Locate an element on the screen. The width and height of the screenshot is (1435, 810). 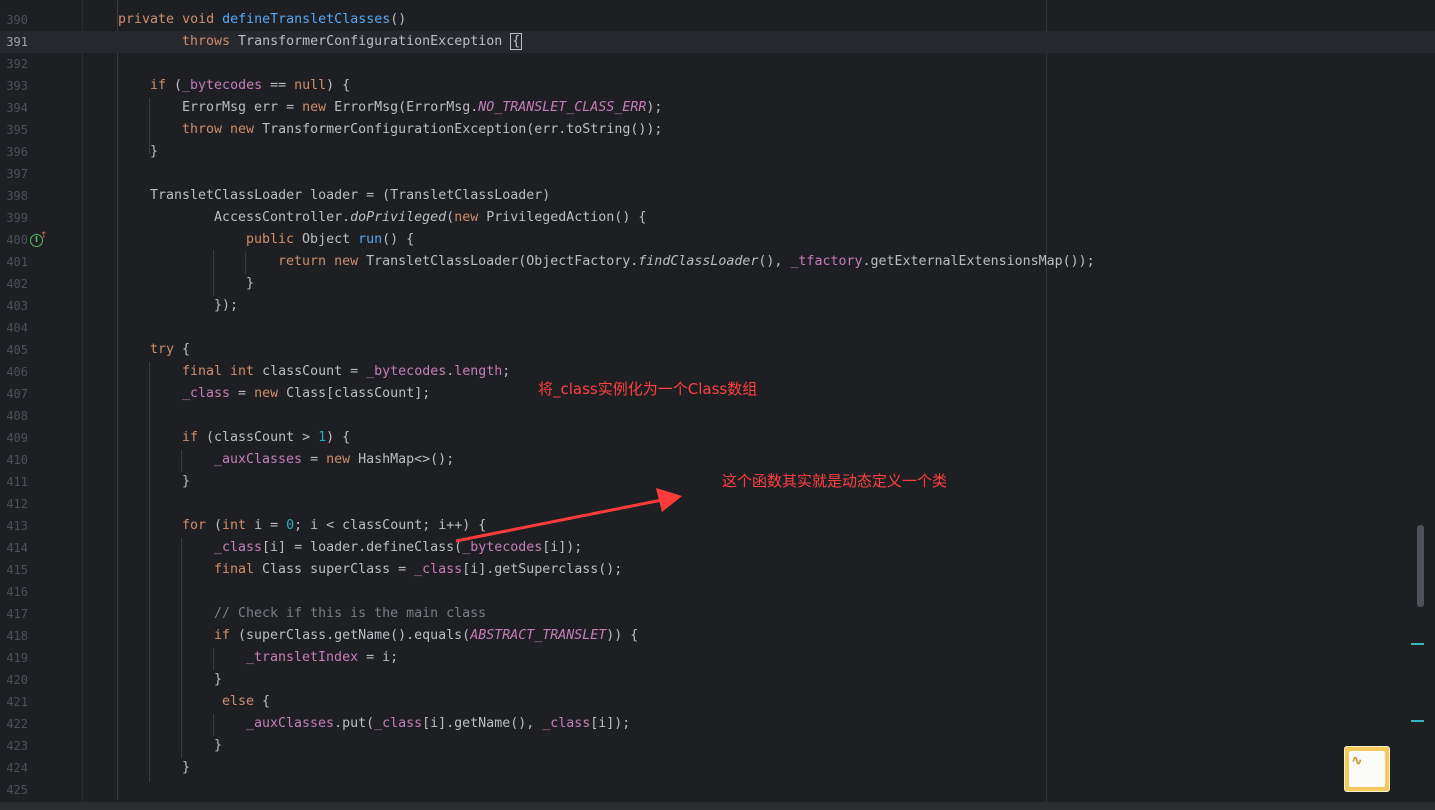
code-line: 419 _transletIndex = i; is located at coordinates (717, 658).